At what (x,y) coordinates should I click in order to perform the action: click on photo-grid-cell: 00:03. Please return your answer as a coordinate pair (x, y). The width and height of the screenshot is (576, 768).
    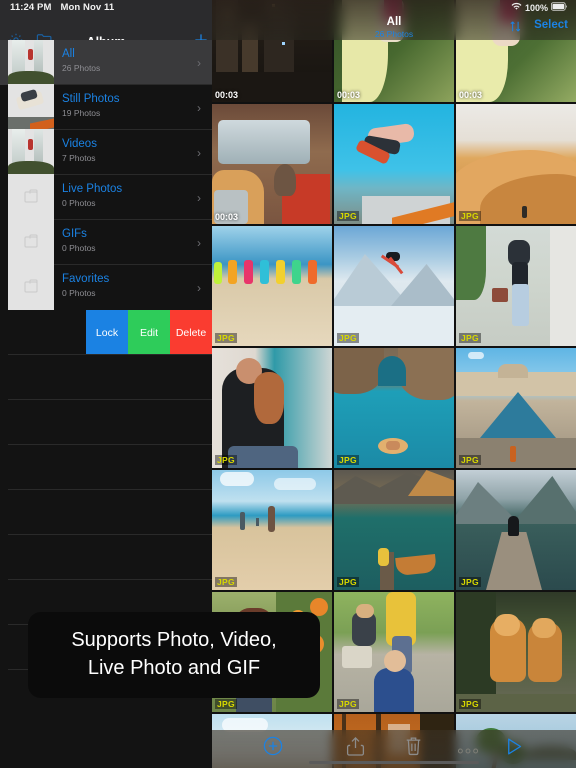
    Looking at the image, I should click on (272, 164).